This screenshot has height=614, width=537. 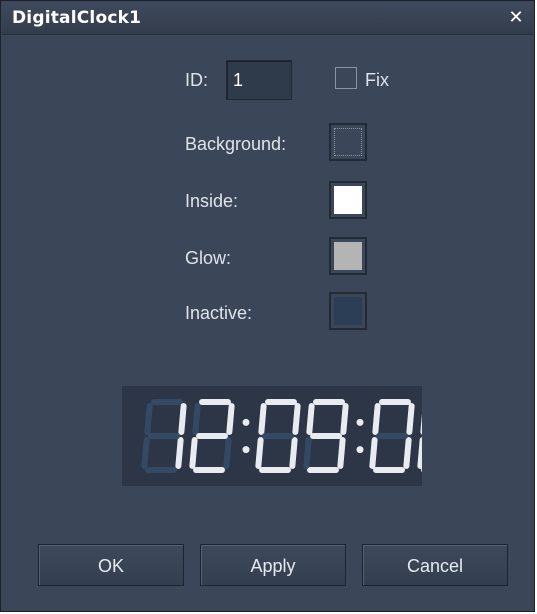 I want to click on inactive-label: Inactive:, so click(x=219, y=313).